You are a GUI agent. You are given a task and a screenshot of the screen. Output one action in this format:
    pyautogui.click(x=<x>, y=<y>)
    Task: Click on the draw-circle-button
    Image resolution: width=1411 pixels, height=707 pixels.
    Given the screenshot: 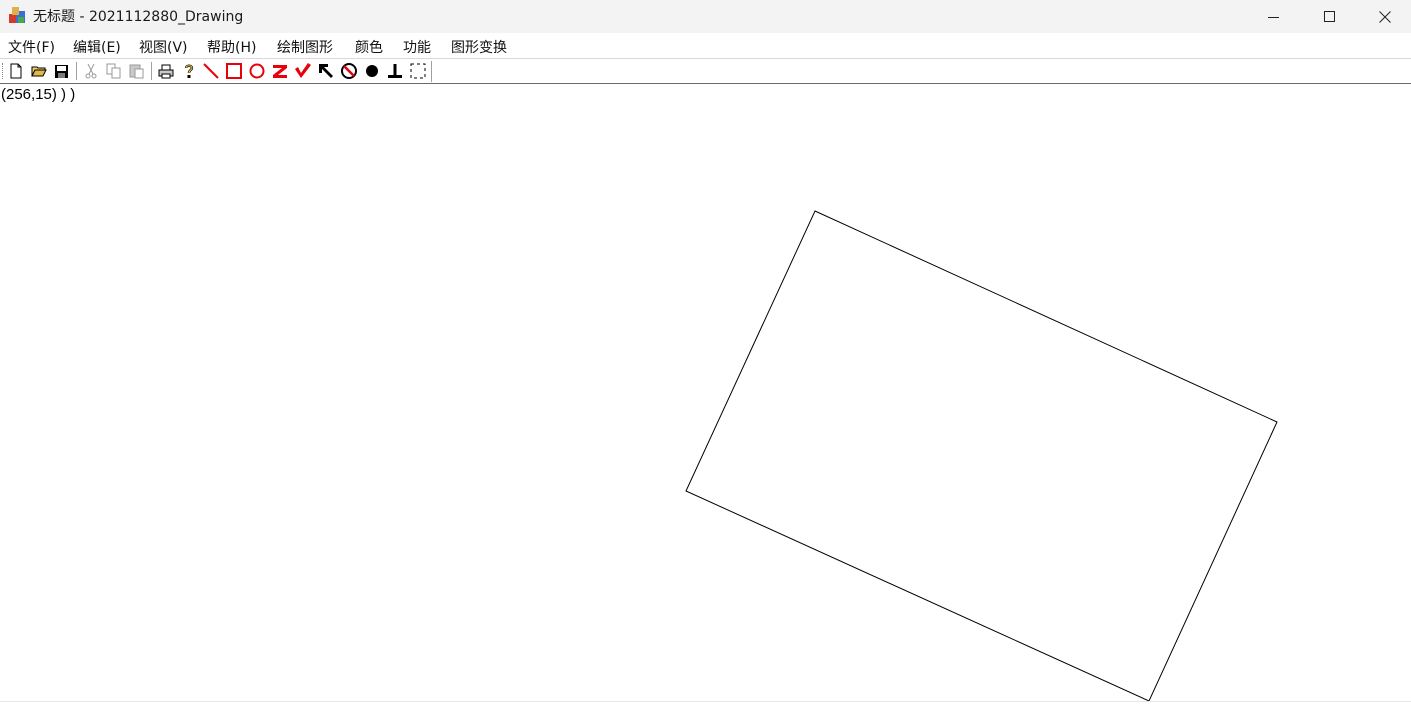 What is the action you would take?
    pyautogui.click(x=257, y=71)
    